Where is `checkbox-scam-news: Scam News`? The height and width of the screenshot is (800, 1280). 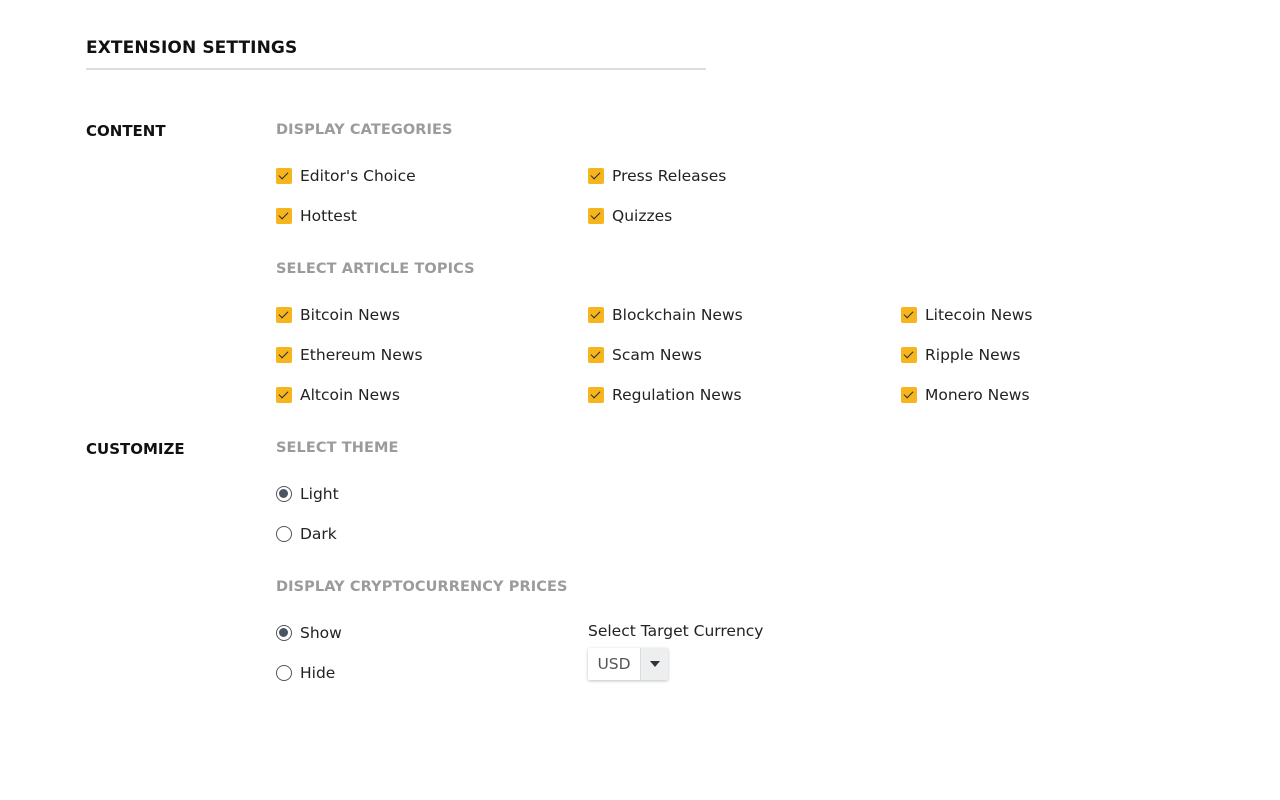
checkbox-scam-news: Scam News is located at coordinates (645, 355).